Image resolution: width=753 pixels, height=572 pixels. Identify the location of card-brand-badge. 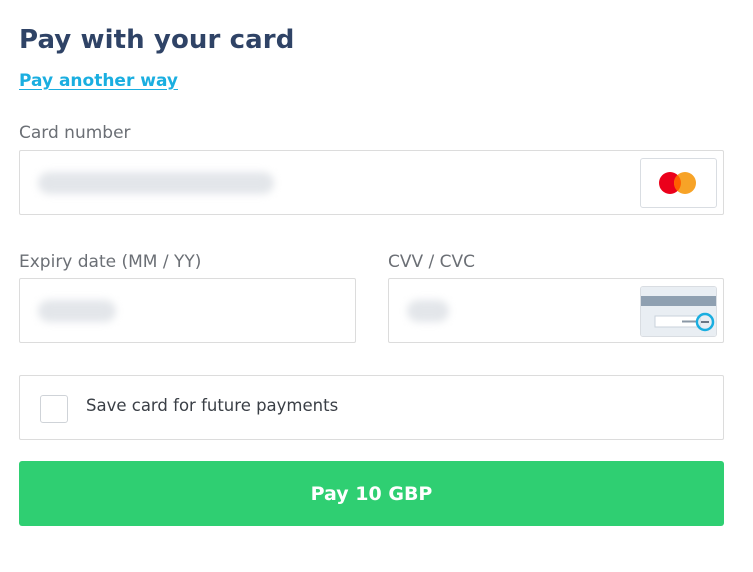
(678, 183).